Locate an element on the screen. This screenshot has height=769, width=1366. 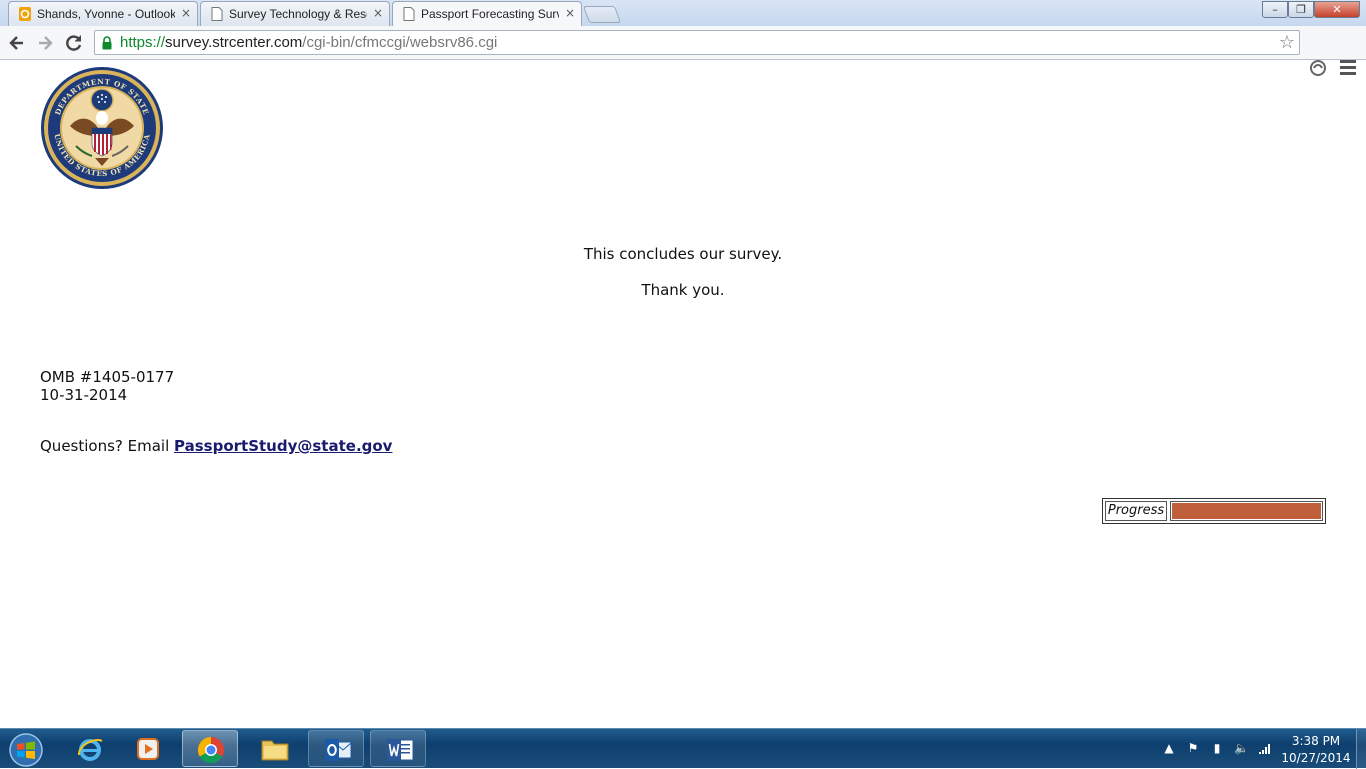
close-window-button: ✕ is located at coordinates (1337, 9).